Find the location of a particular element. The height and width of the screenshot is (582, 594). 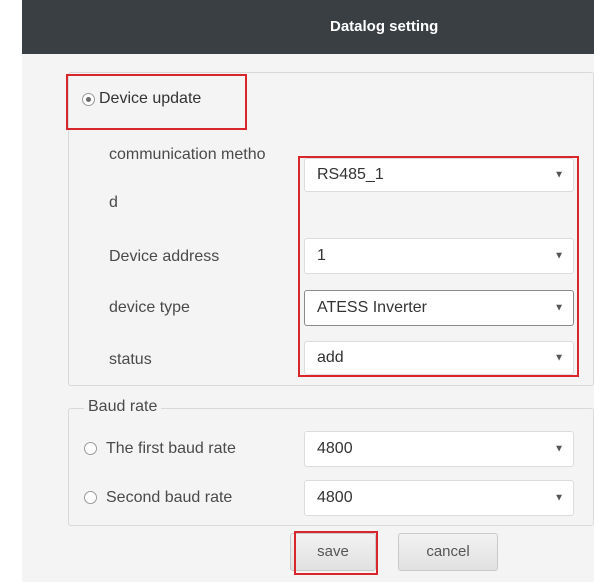

first-baud-rate-select: 4800 ▼ is located at coordinates (439, 449).